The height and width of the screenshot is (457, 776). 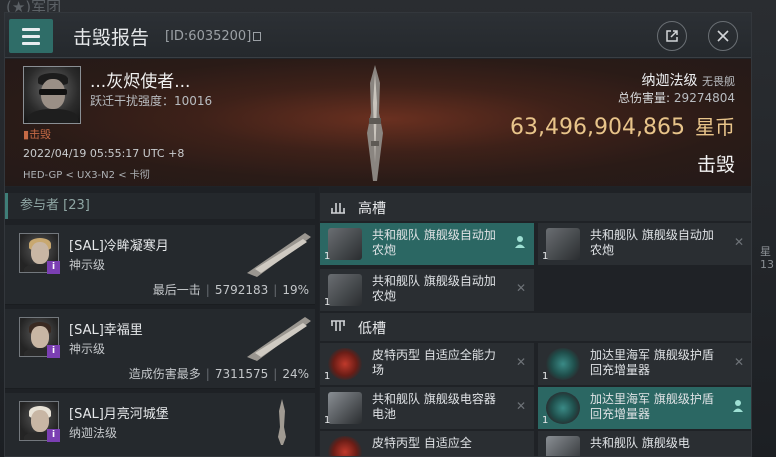 What do you see at coordinates (257, 36) in the screenshot?
I see `copy-icon` at bounding box center [257, 36].